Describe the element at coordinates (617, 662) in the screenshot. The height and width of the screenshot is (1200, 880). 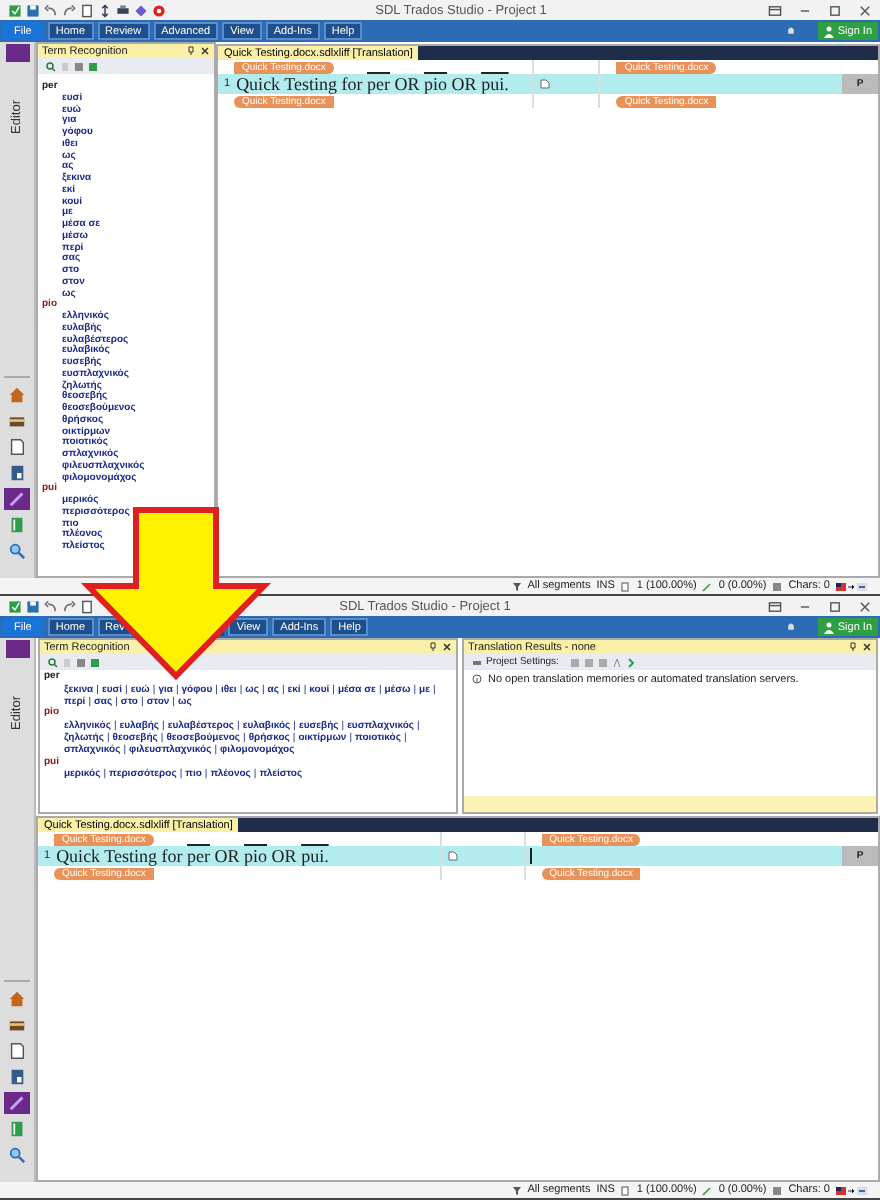
I see `font-icon` at that location.